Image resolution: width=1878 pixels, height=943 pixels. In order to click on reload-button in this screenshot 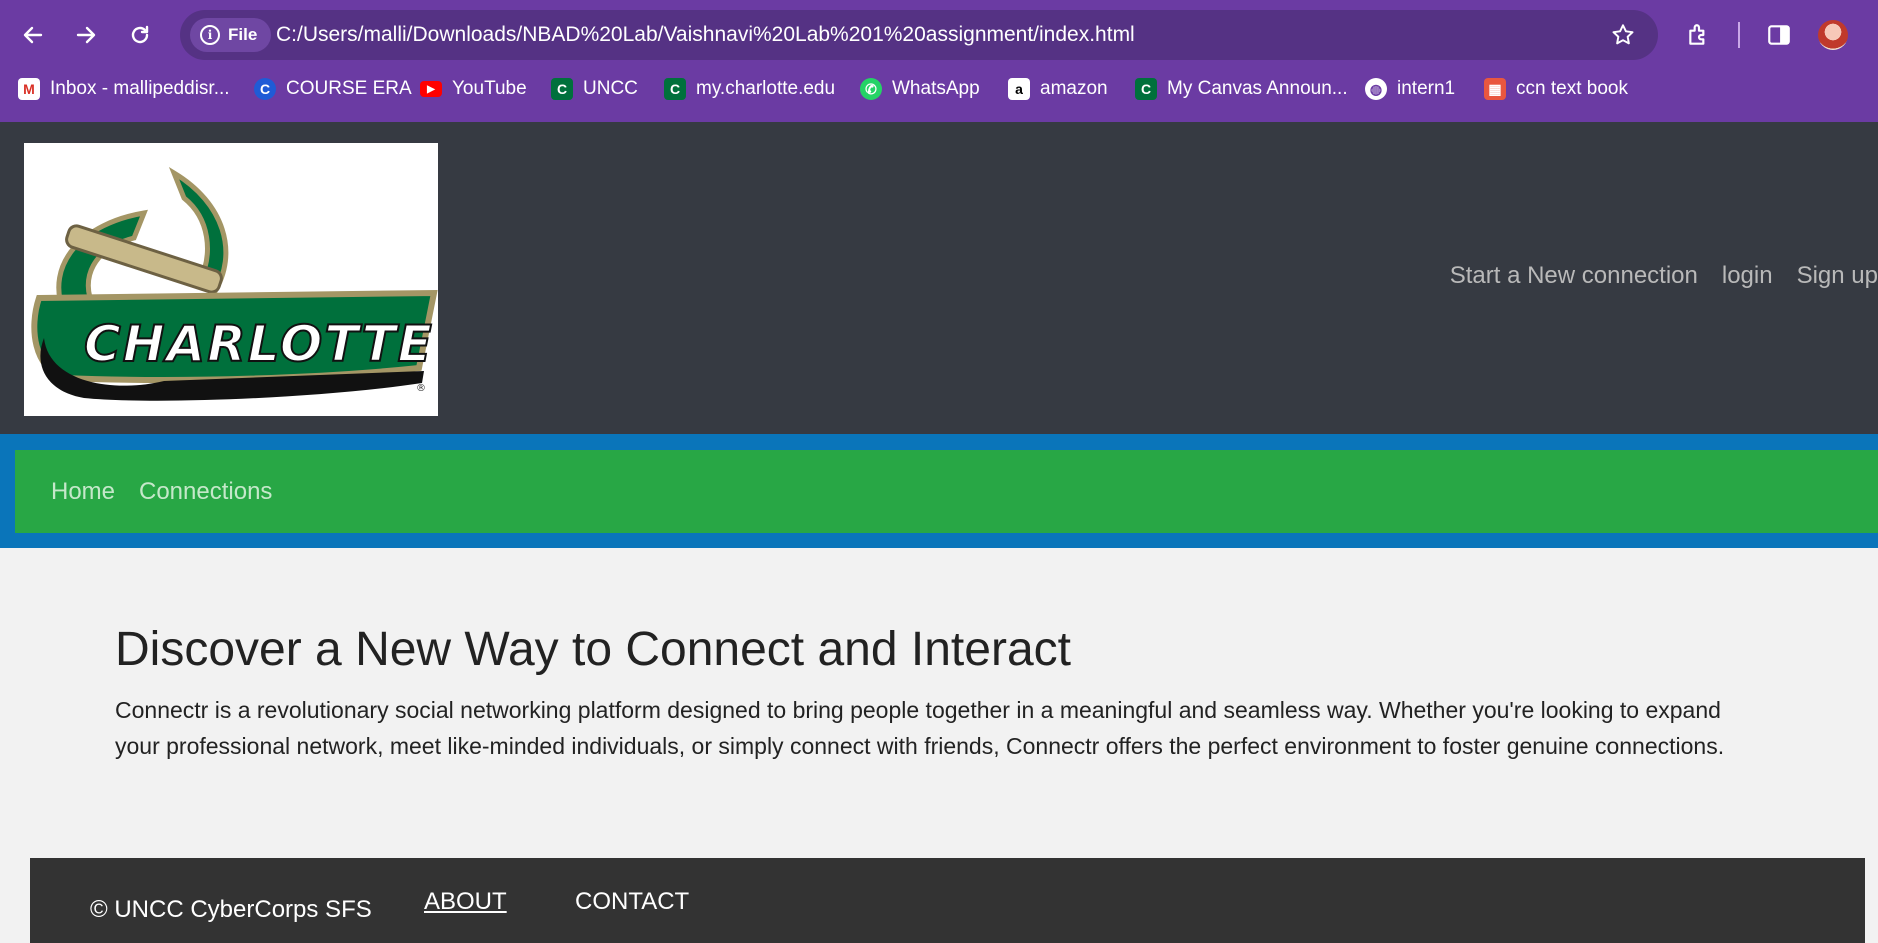, I will do `click(140, 35)`.